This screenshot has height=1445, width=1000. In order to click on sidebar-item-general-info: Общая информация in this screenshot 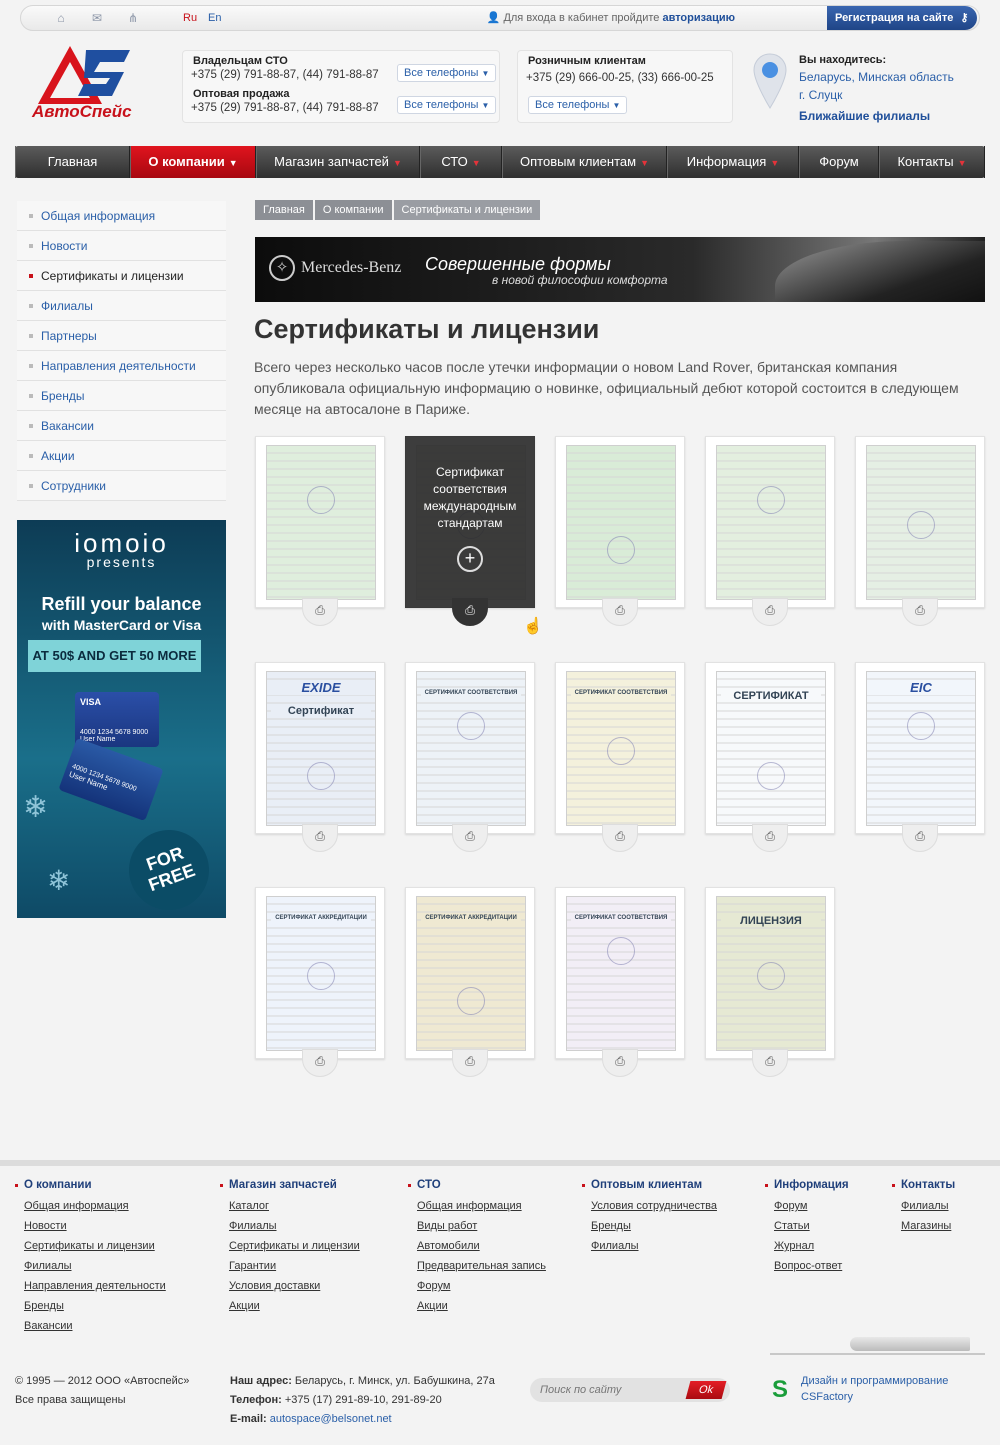, I will do `click(121, 216)`.